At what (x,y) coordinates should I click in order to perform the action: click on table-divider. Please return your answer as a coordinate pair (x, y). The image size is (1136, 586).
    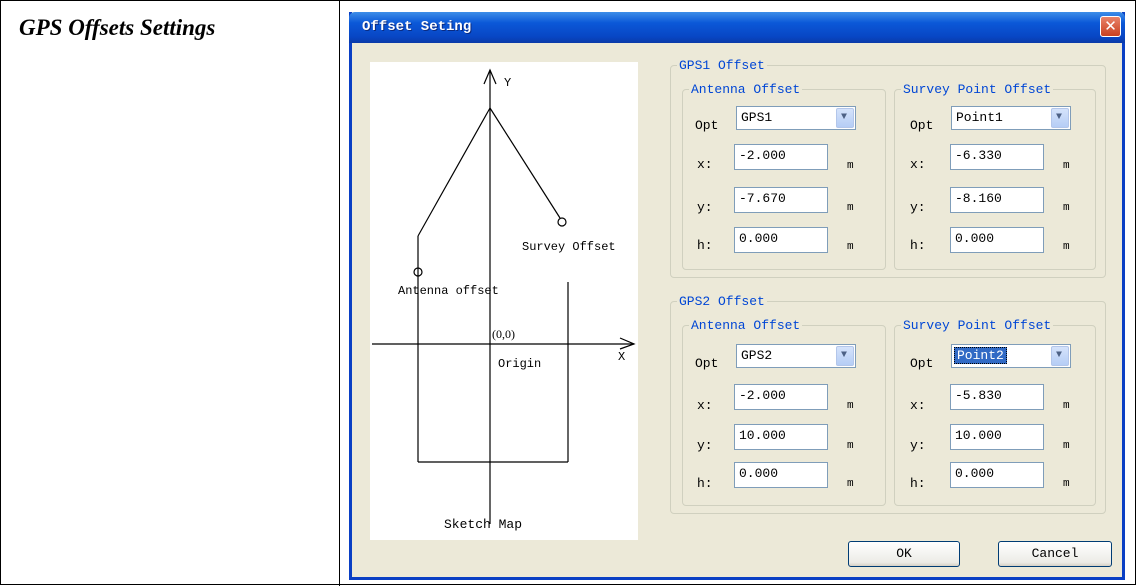
    Looking at the image, I should click on (339, 293).